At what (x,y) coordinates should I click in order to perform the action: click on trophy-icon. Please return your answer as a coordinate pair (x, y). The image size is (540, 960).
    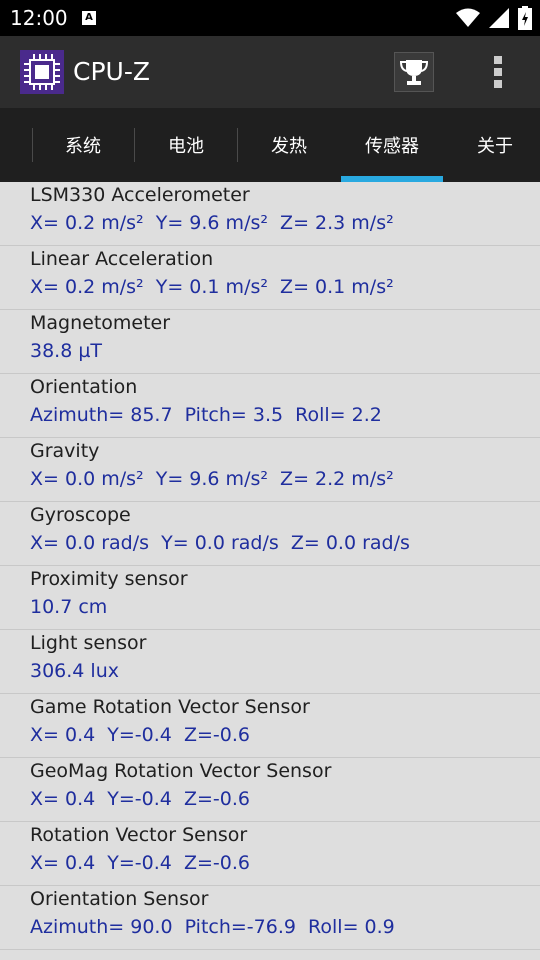
    Looking at the image, I should click on (414, 72).